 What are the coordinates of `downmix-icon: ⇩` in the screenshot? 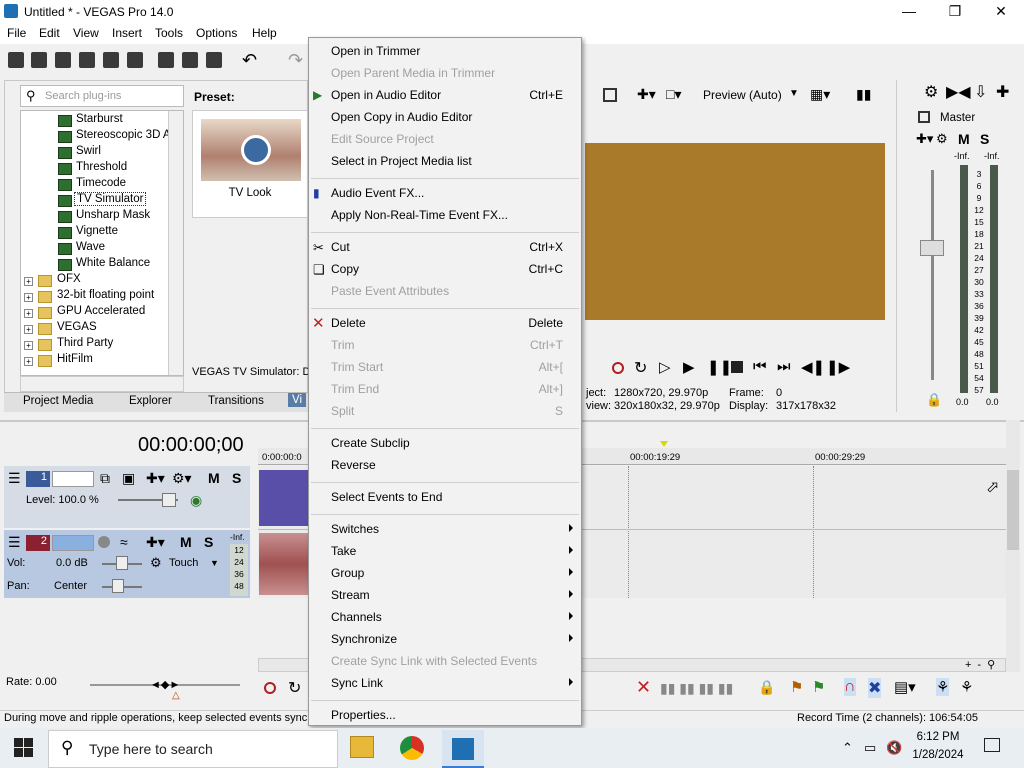 It's located at (980, 92).